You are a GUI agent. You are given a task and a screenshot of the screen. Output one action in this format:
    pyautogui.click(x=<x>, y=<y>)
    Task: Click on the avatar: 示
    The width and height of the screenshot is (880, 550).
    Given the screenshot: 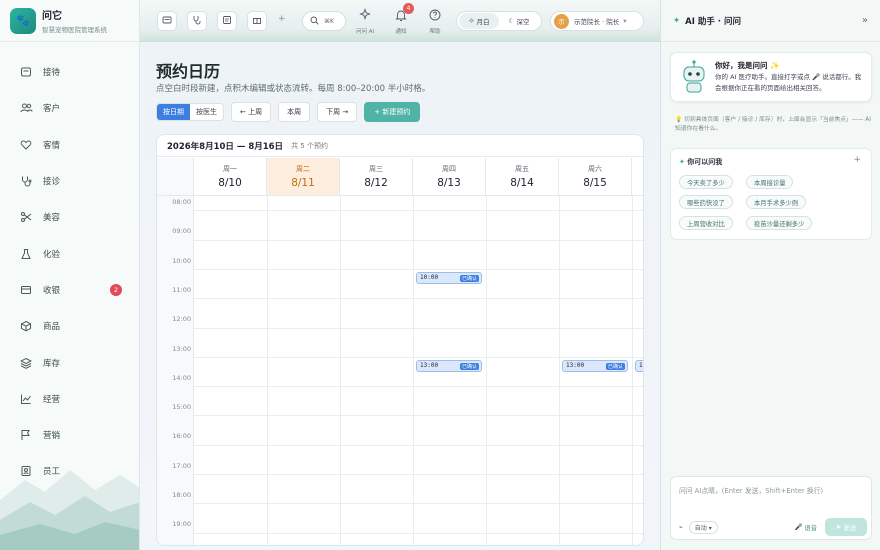 What is the action you would take?
    pyautogui.click(x=561, y=21)
    